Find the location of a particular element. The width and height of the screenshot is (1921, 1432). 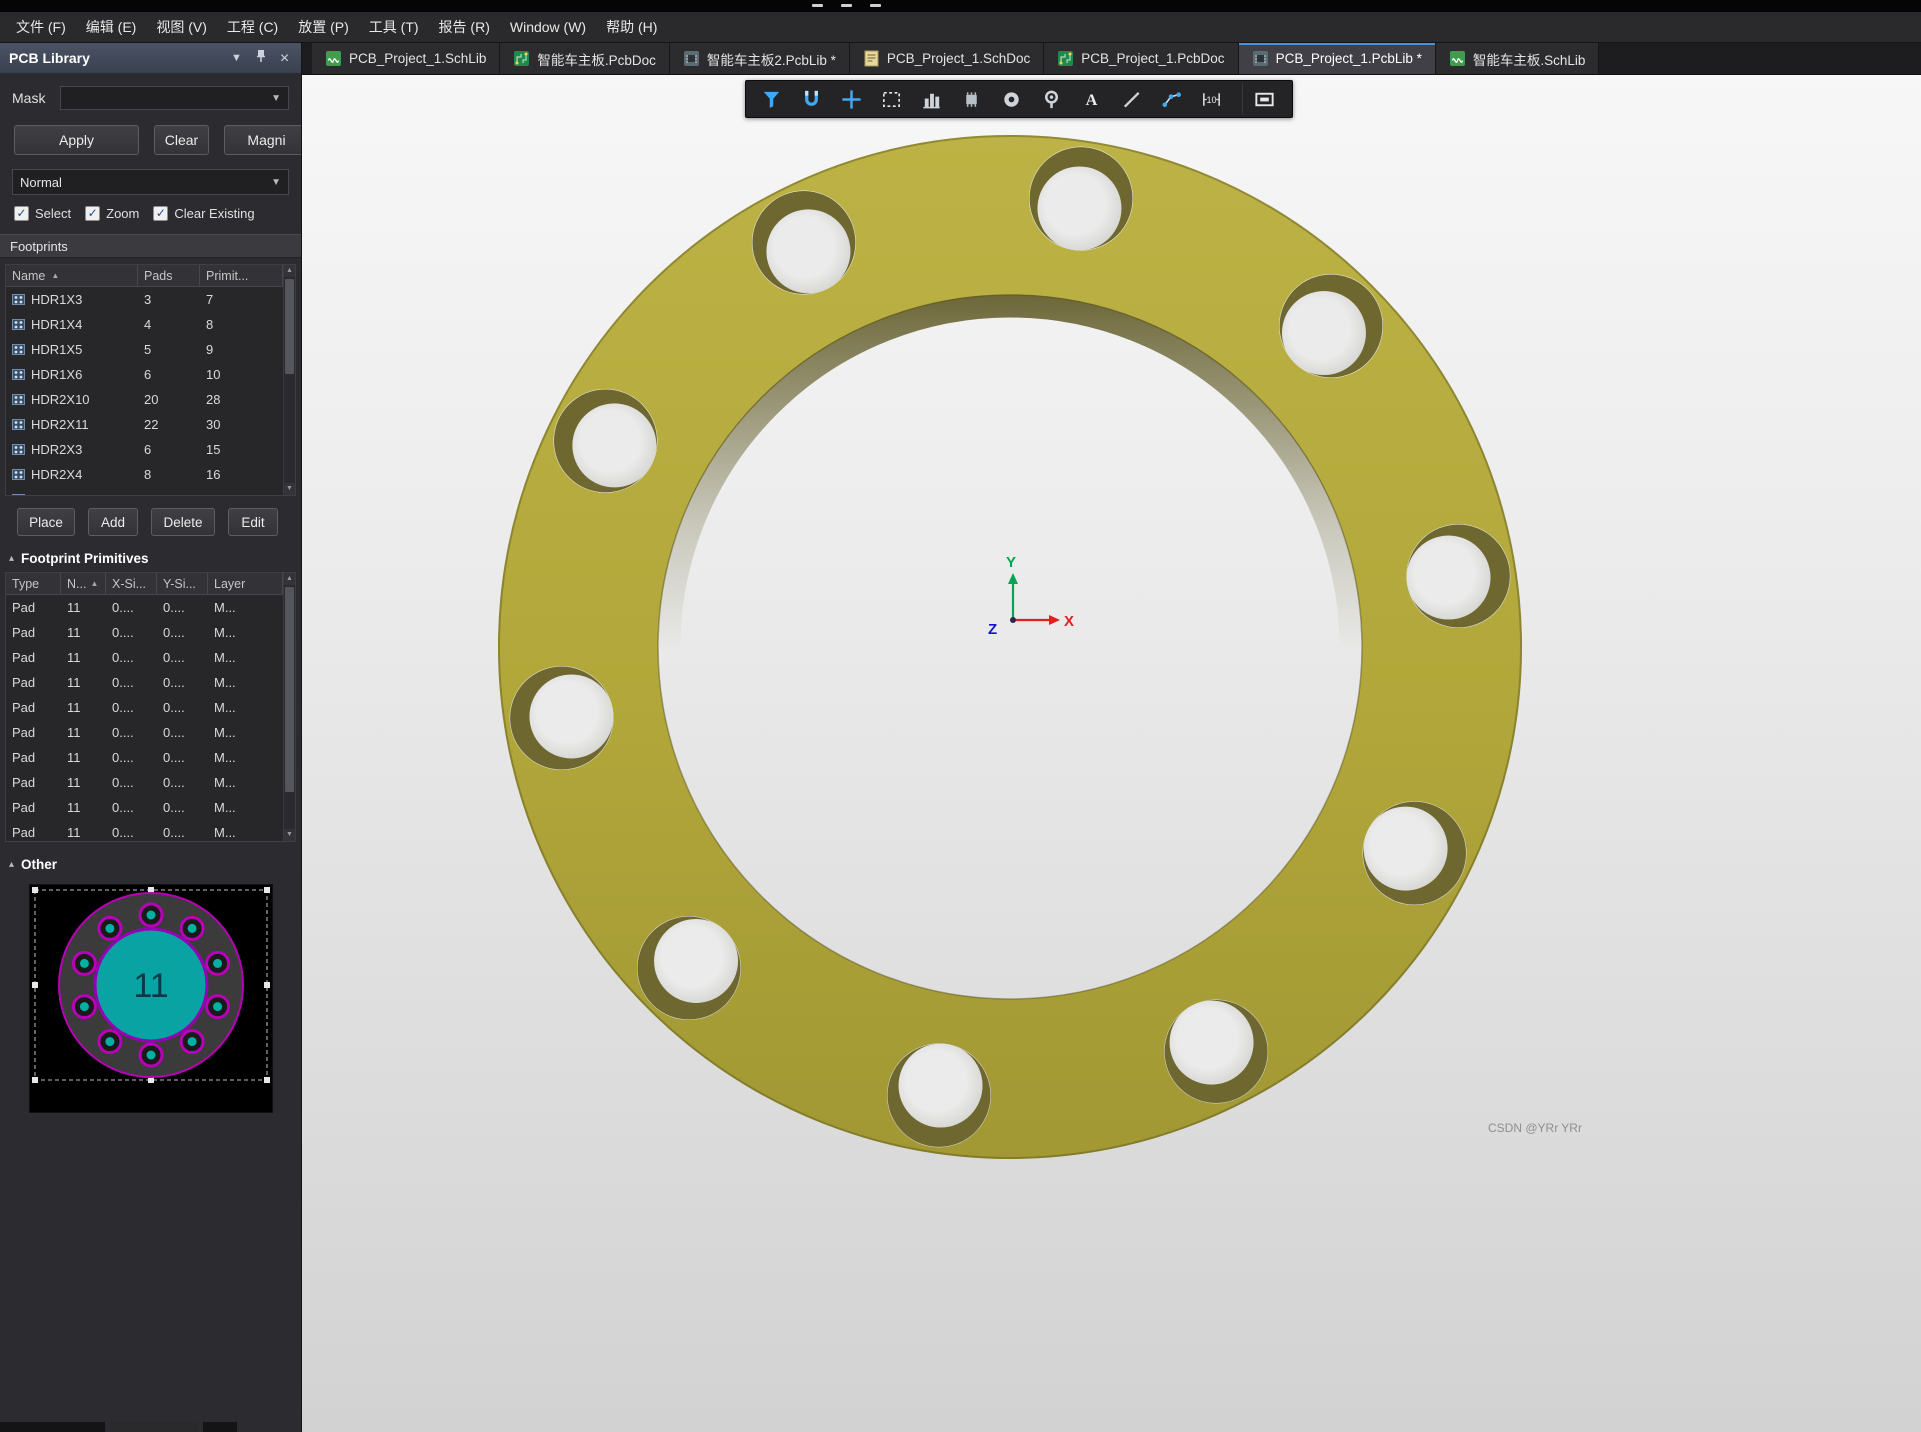

menu-item: 文件 (F) is located at coordinates (41, 27).